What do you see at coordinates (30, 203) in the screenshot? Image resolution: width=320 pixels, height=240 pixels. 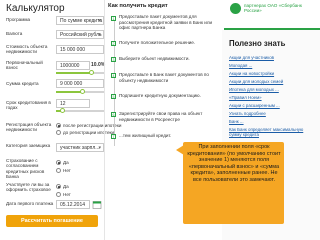 I see `date-label: Дата первого платежа` at bounding box center [30, 203].